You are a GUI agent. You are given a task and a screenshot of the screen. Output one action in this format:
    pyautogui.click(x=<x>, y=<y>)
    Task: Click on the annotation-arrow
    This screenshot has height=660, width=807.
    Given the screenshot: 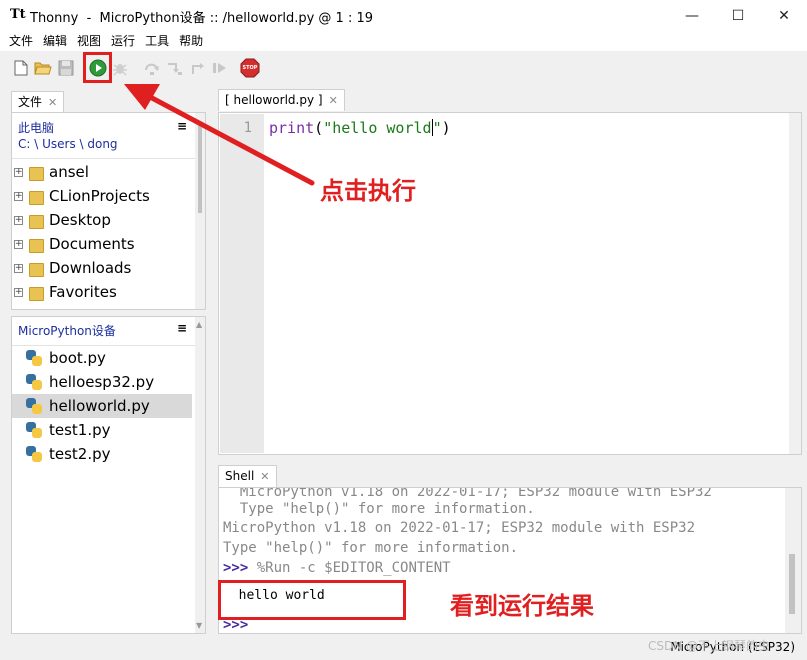 What is the action you would take?
    pyautogui.click(x=219, y=135)
    